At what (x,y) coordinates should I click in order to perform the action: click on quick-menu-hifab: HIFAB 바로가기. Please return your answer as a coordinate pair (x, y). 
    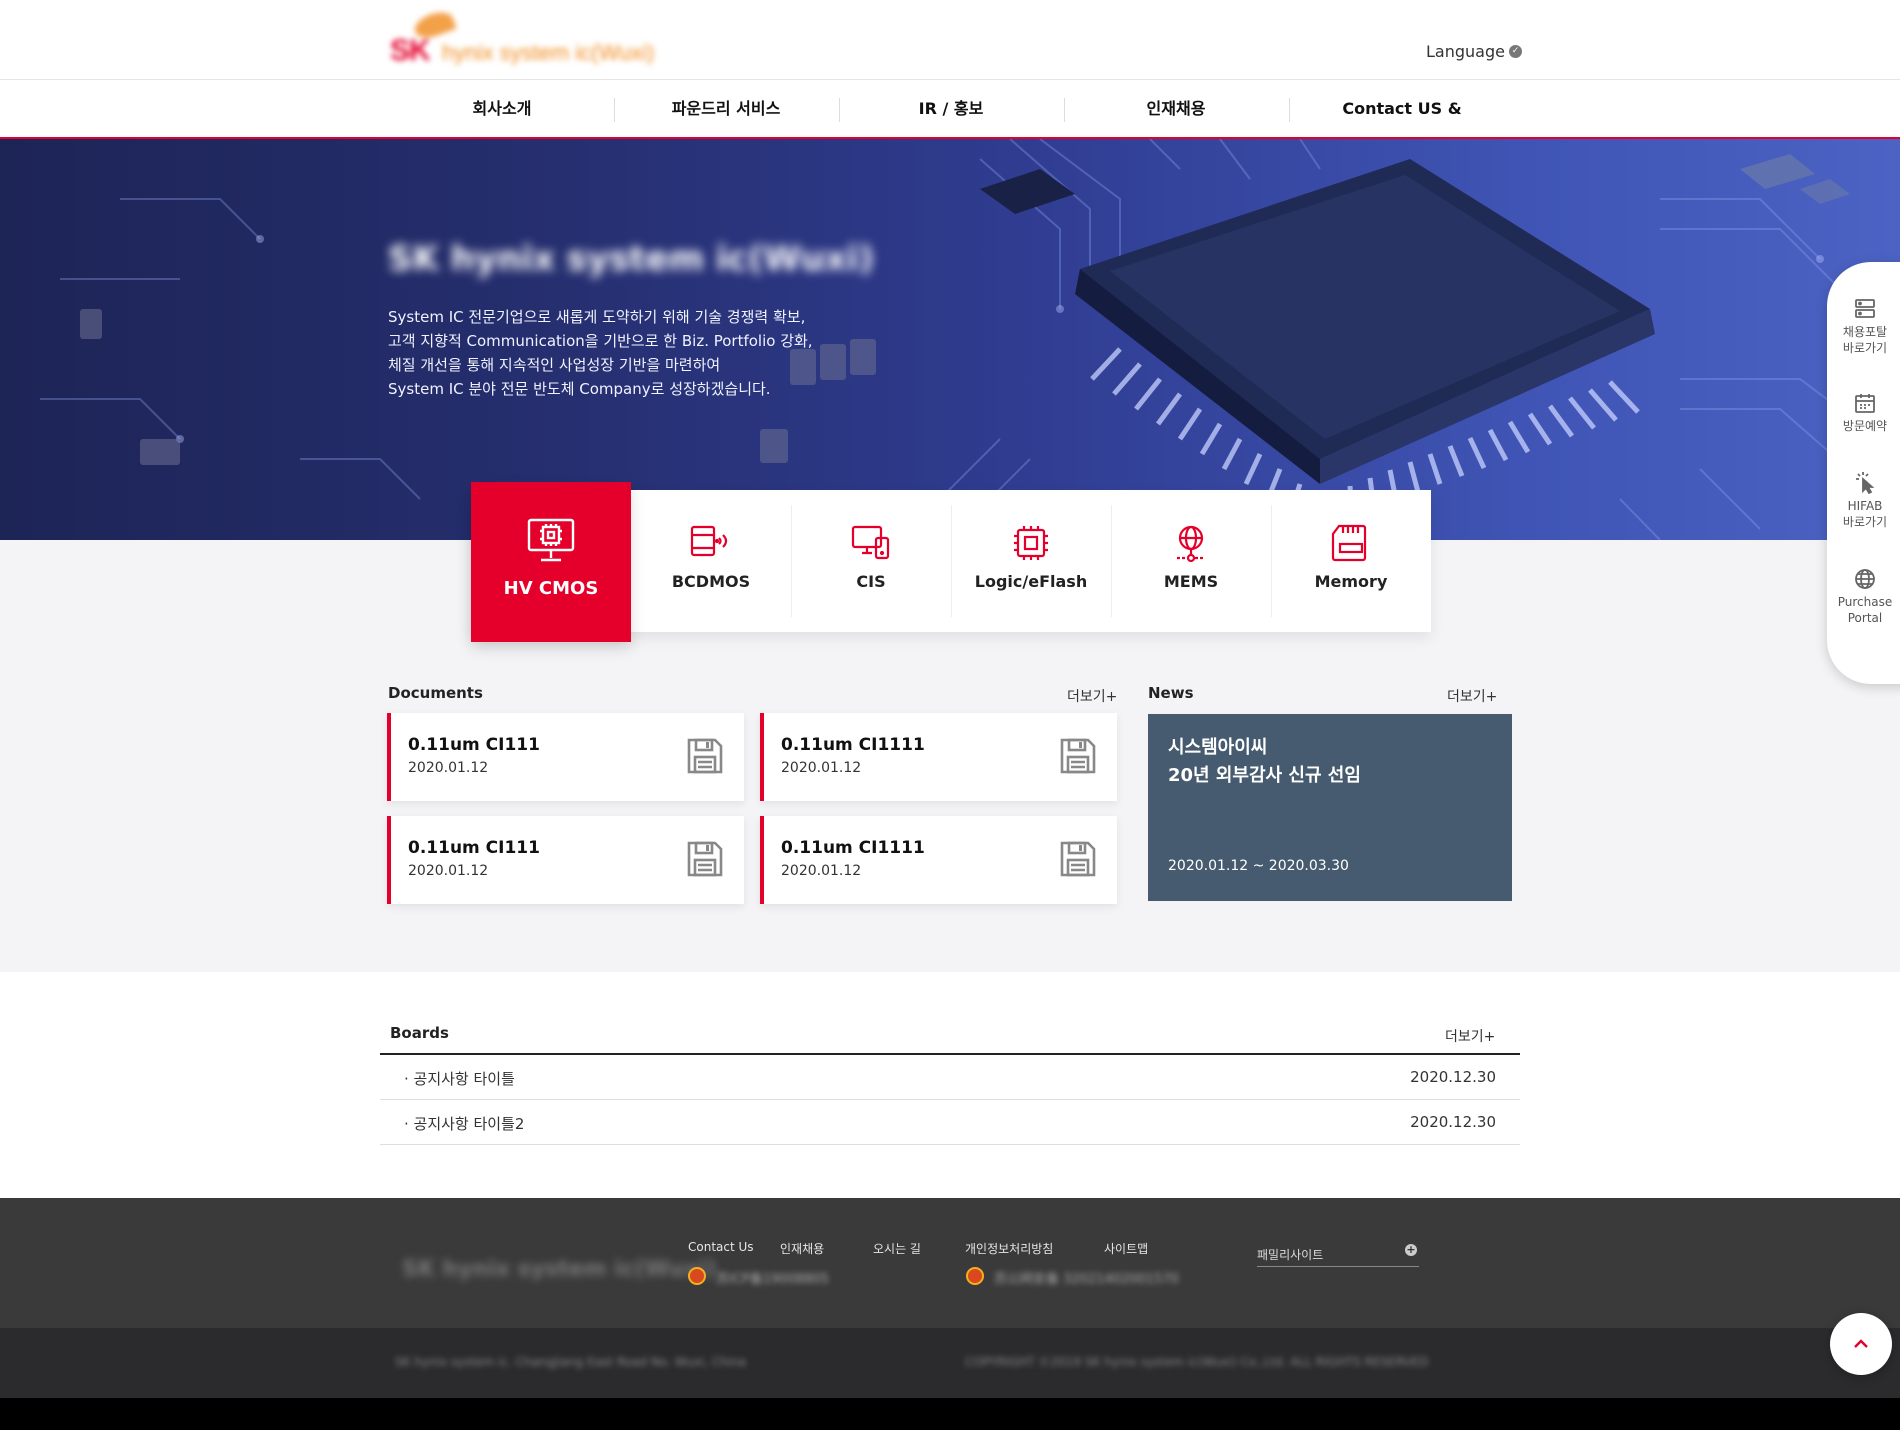
    Looking at the image, I should click on (1863, 500).